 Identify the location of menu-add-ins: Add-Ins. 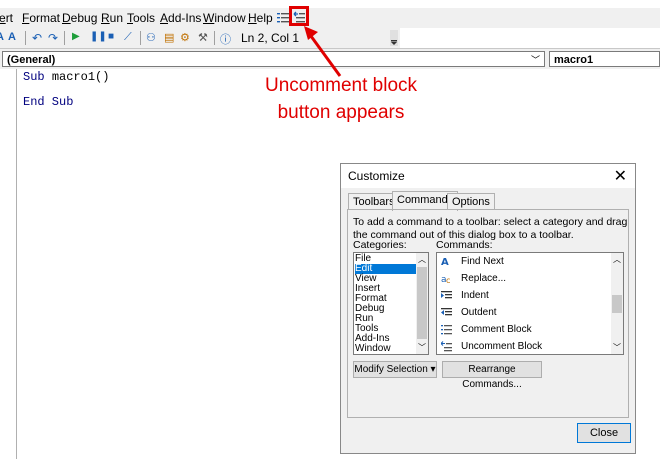
(180, 18).